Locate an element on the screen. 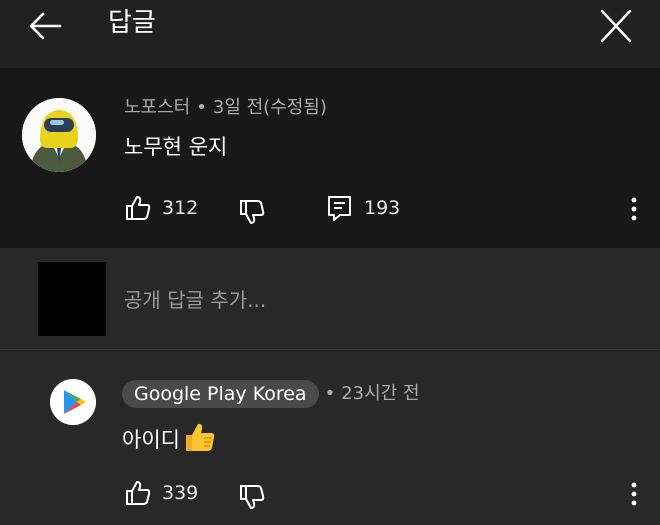 This screenshot has height=525, width=660. current-user-avatar is located at coordinates (72, 299).